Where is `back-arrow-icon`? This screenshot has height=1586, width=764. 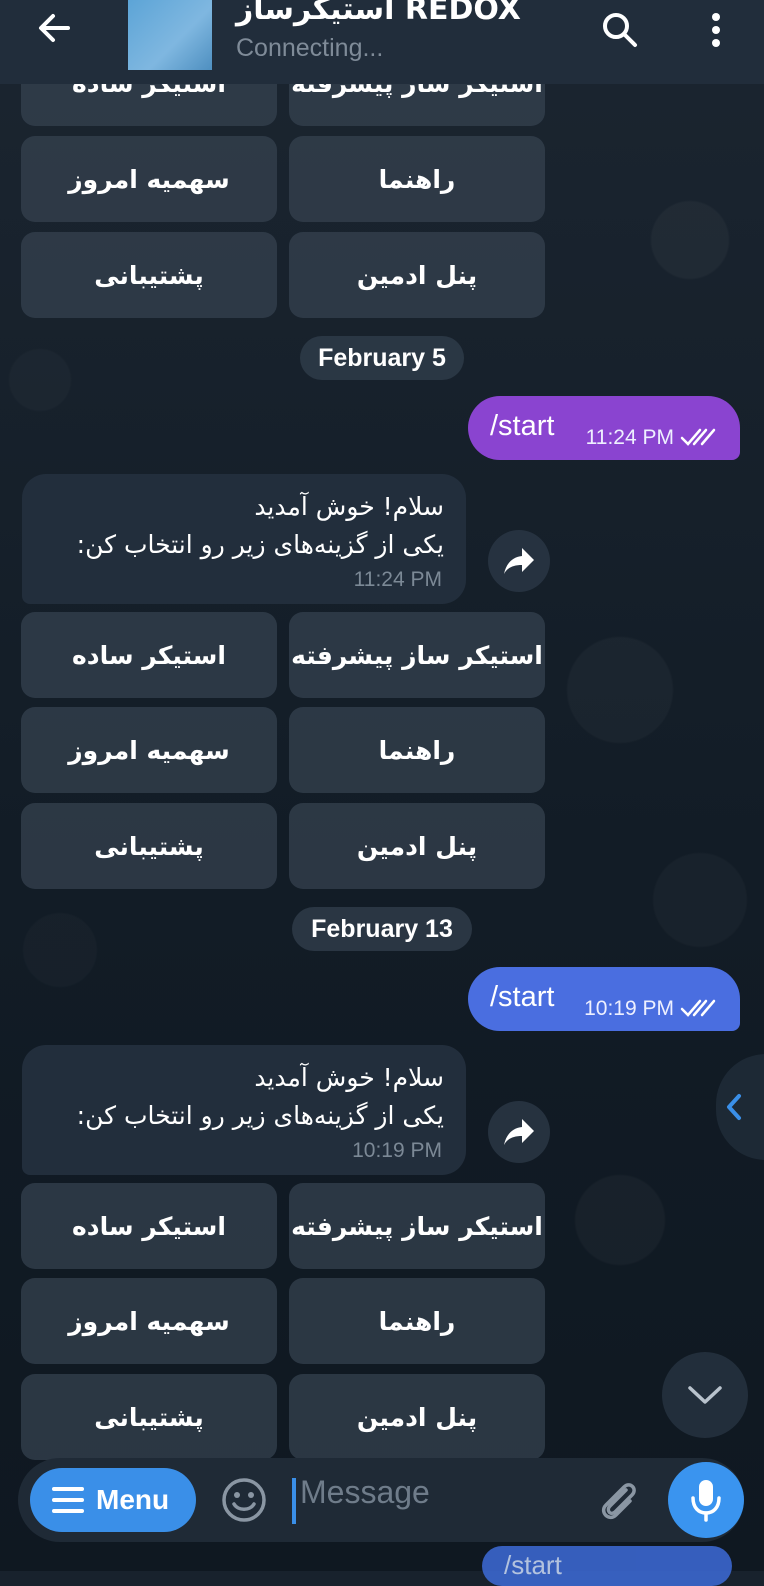
back-arrow-icon is located at coordinates (54, 28).